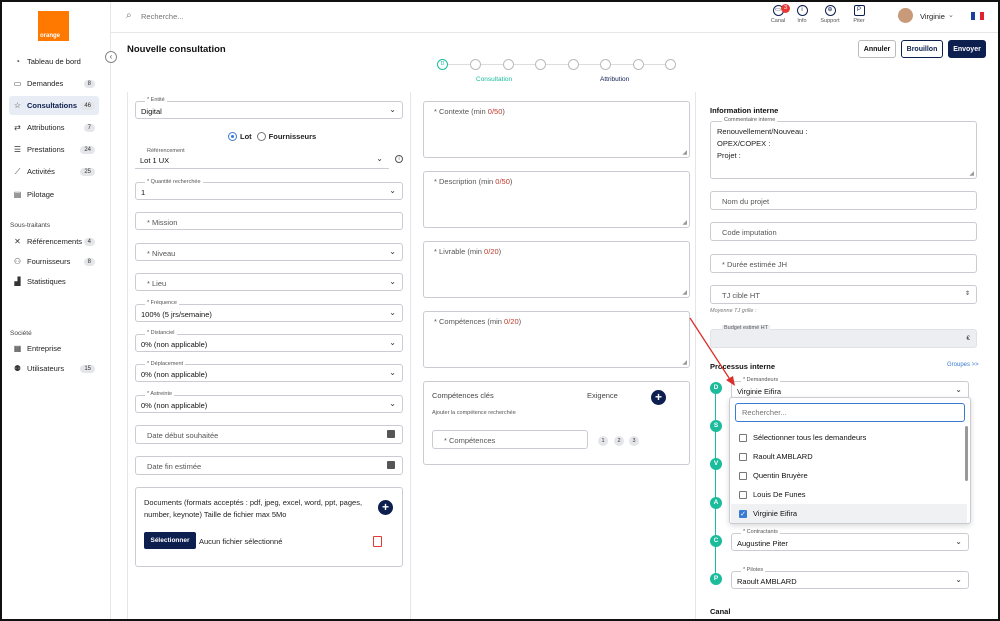 Image resolution: width=1000 pixels, height=621 pixels. I want to click on collapse-sidebar-button: ‹, so click(111, 57).